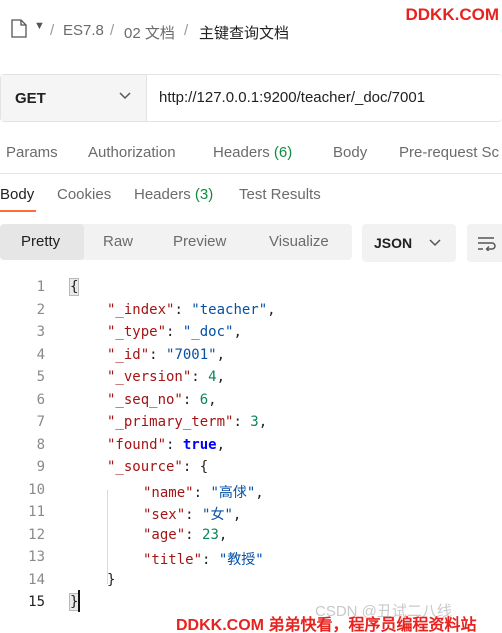 This screenshot has width=502, height=633. What do you see at coordinates (170, 422) in the screenshot?
I see `json-key: "_primary_term"` at bounding box center [170, 422].